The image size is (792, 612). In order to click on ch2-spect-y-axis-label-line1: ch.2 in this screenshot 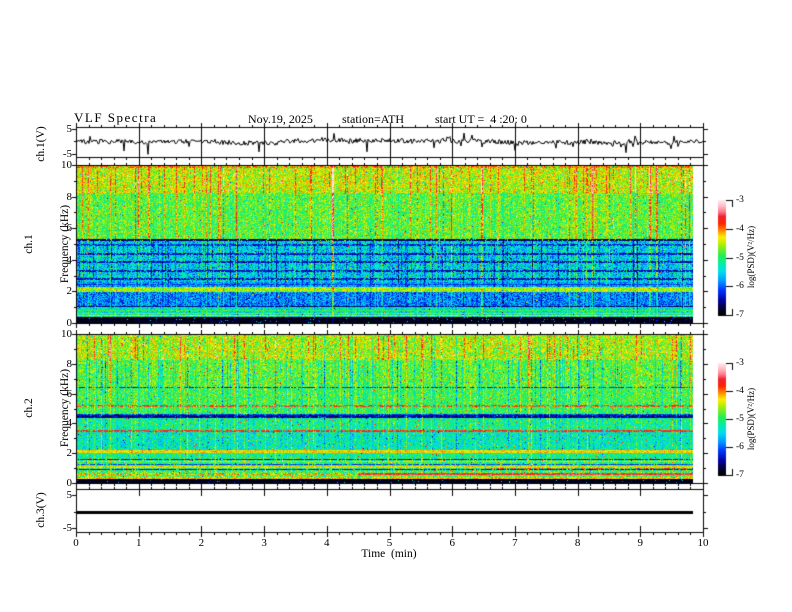, I will do `click(29, 408)`.